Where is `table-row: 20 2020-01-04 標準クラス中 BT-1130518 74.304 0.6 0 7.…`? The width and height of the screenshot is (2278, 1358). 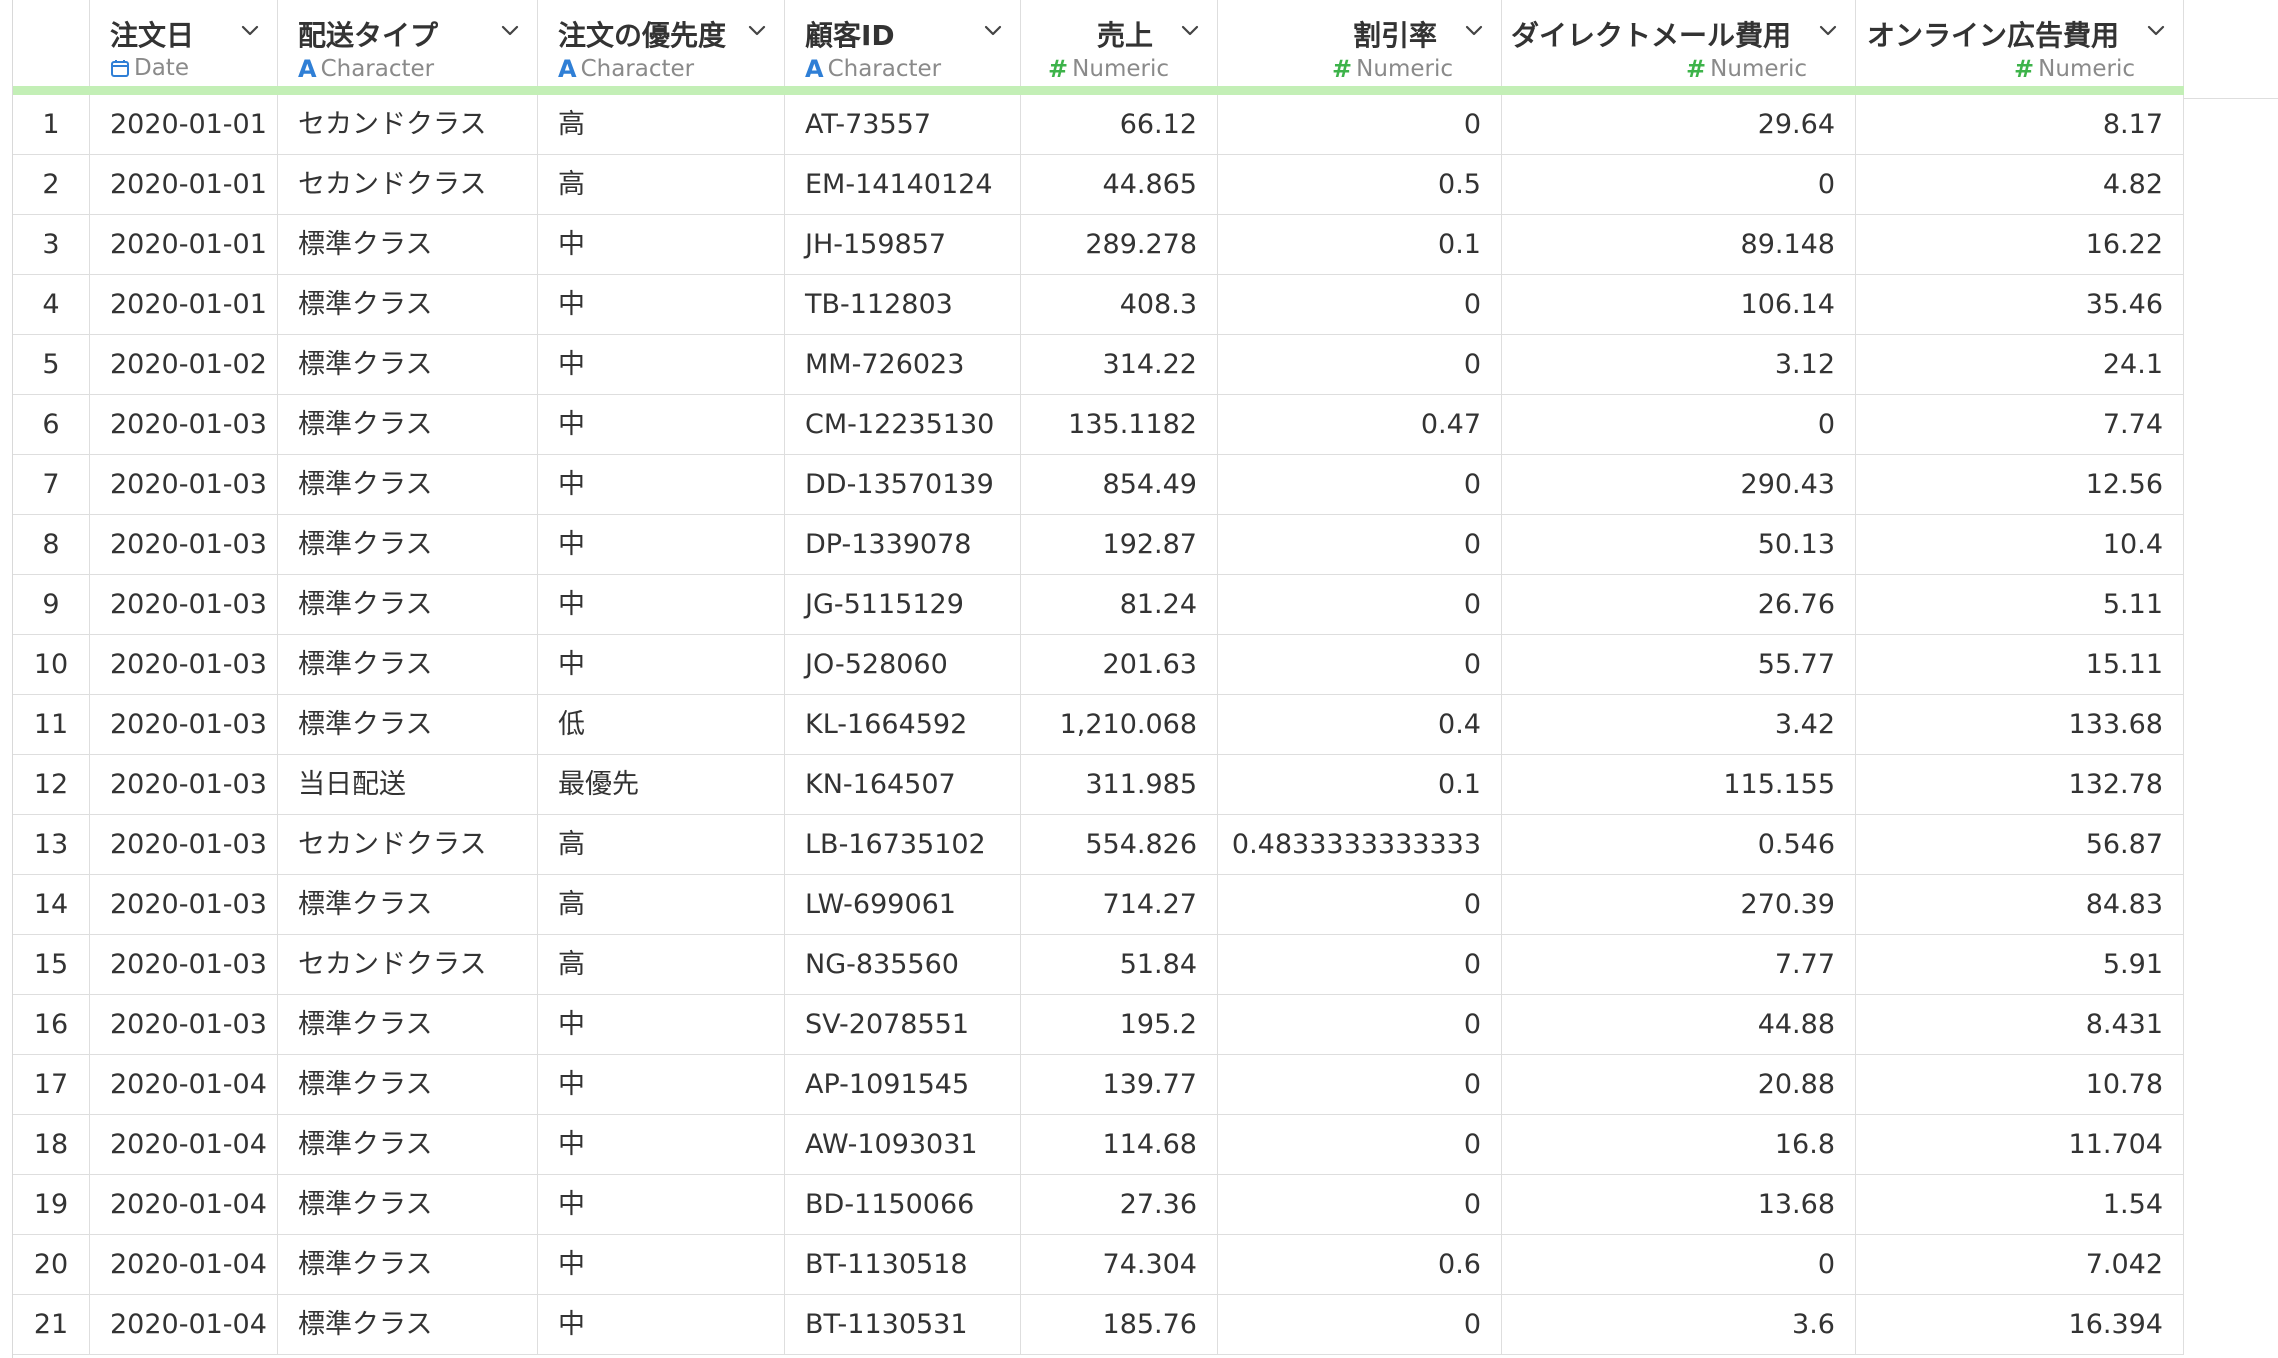 table-row: 20 2020-01-04 標準クラス中 BT-1130518 74.304 0.6 0 7.… is located at coordinates (1098, 1265).